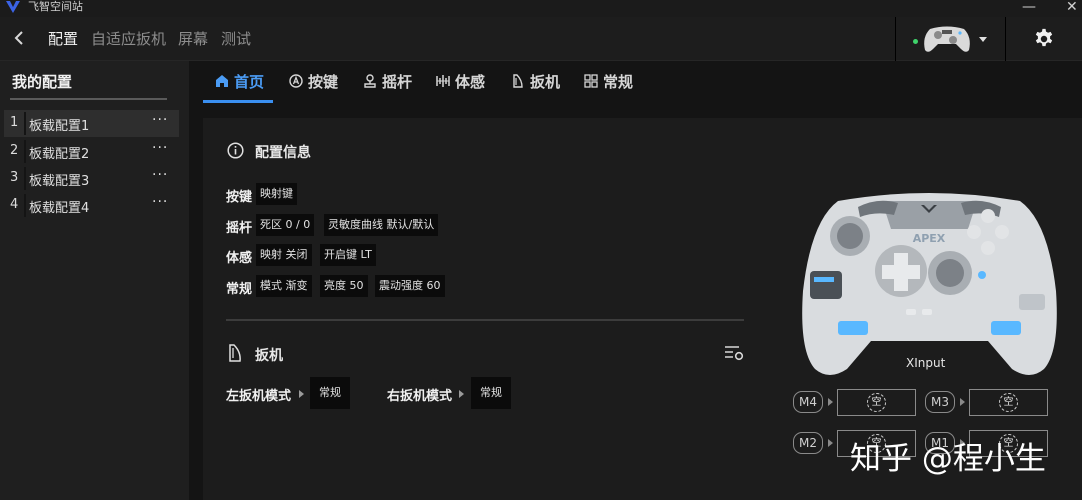 The image size is (1082, 500). What do you see at coordinates (14, 204) in the screenshot?
I see `config-number: 4` at bounding box center [14, 204].